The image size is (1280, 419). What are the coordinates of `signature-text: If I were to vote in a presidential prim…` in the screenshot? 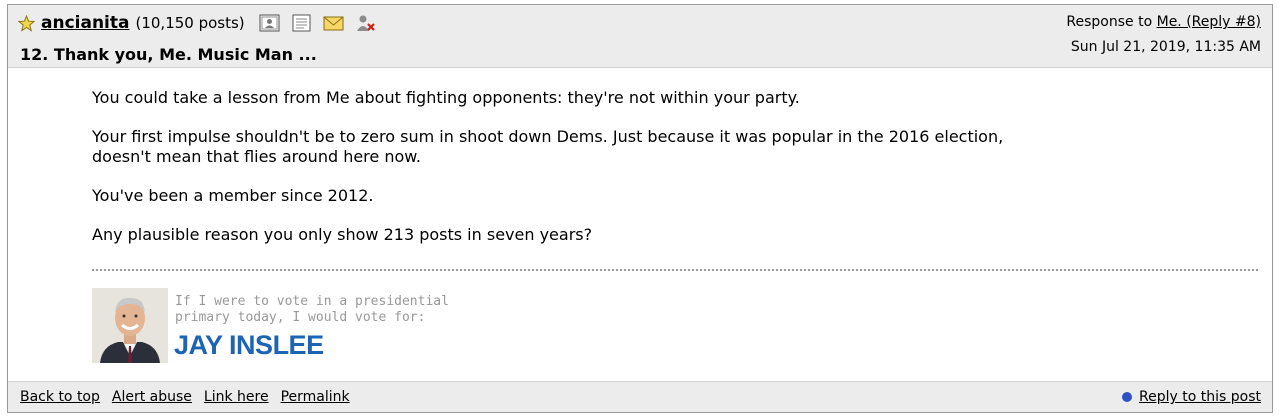 It's located at (325, 310).